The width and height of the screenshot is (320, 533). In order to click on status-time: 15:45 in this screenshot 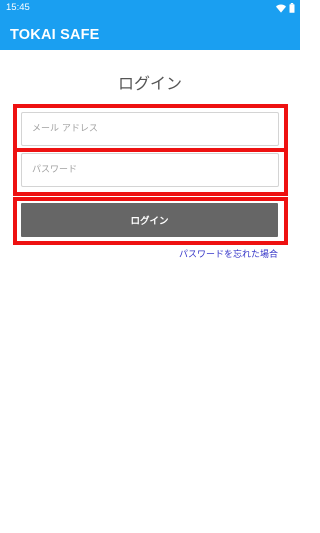, I will do `click(18, 7)`.